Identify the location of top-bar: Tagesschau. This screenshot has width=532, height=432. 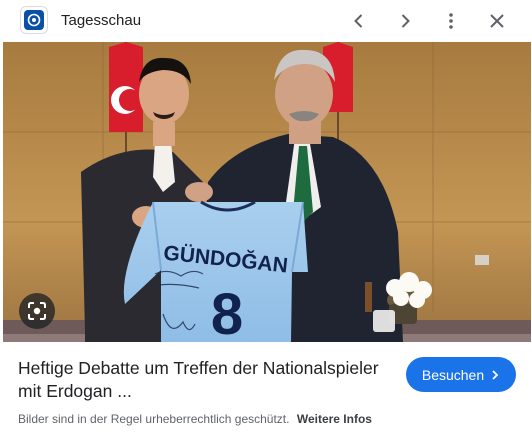
(266, 21).